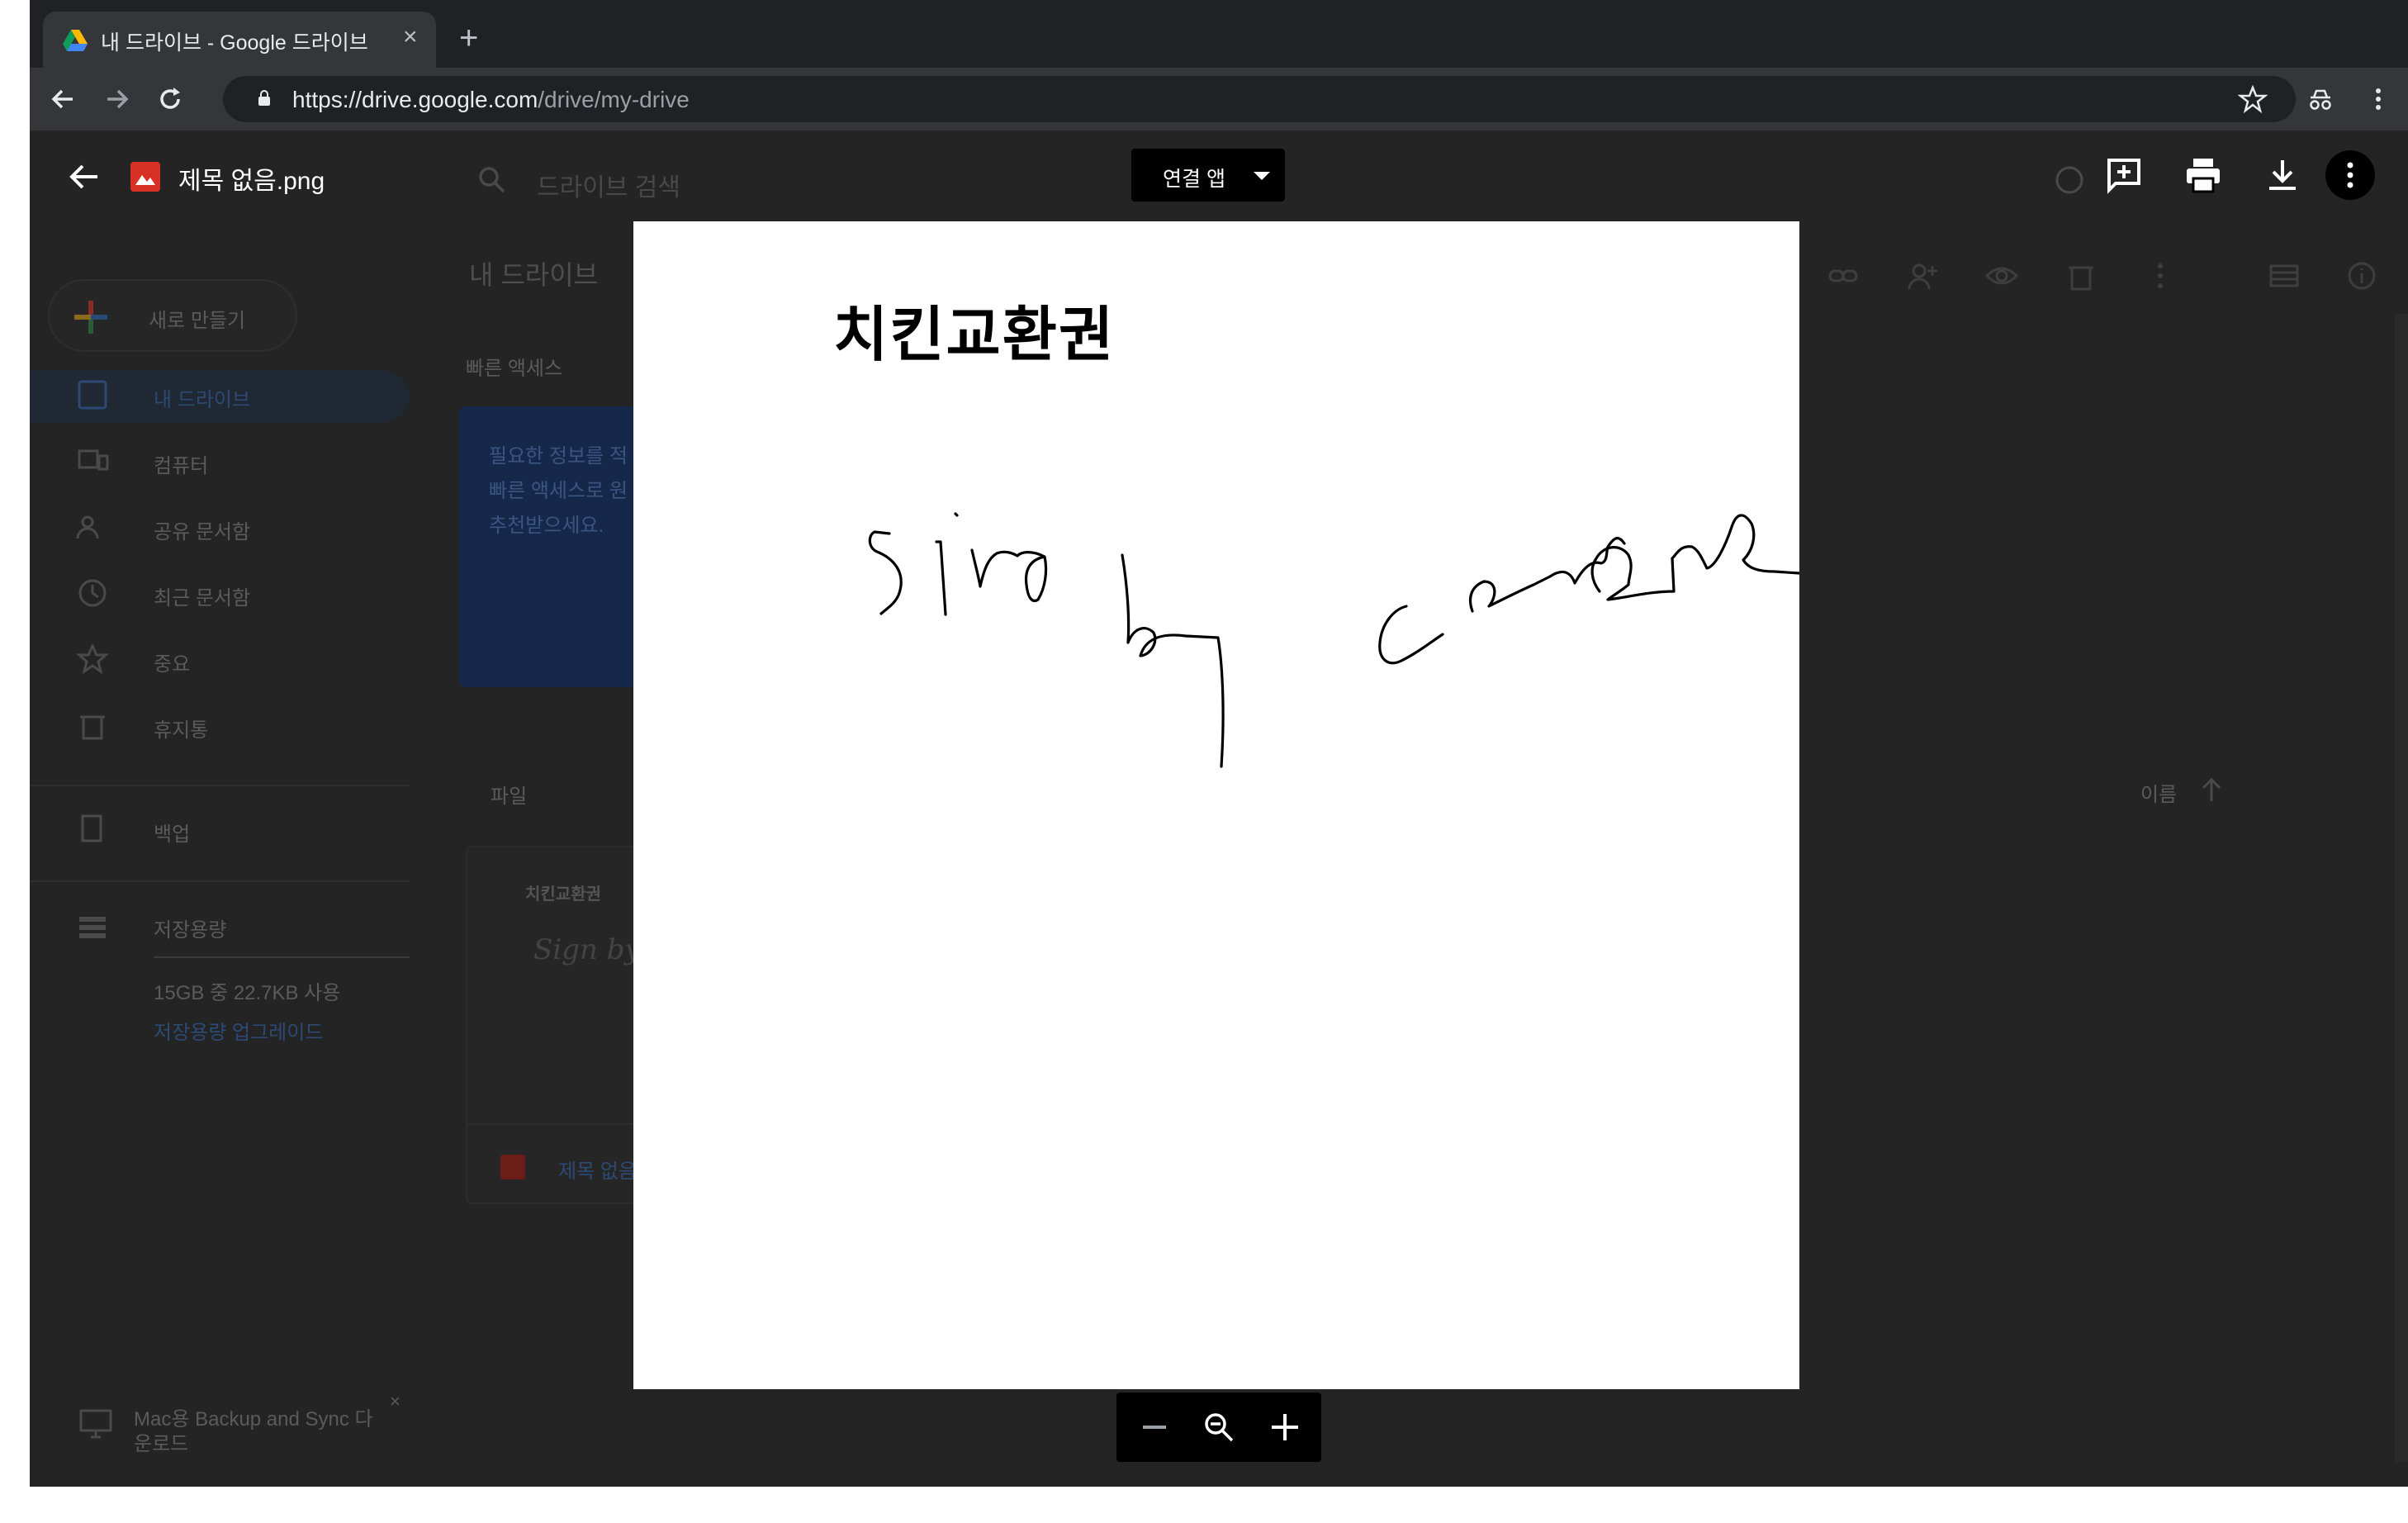 The image size is (2408, 1523). Describe the element at coordinates (558, 491) in the screenshot. I see `qa-card-line: 빠른 액세스로 원` at that location.